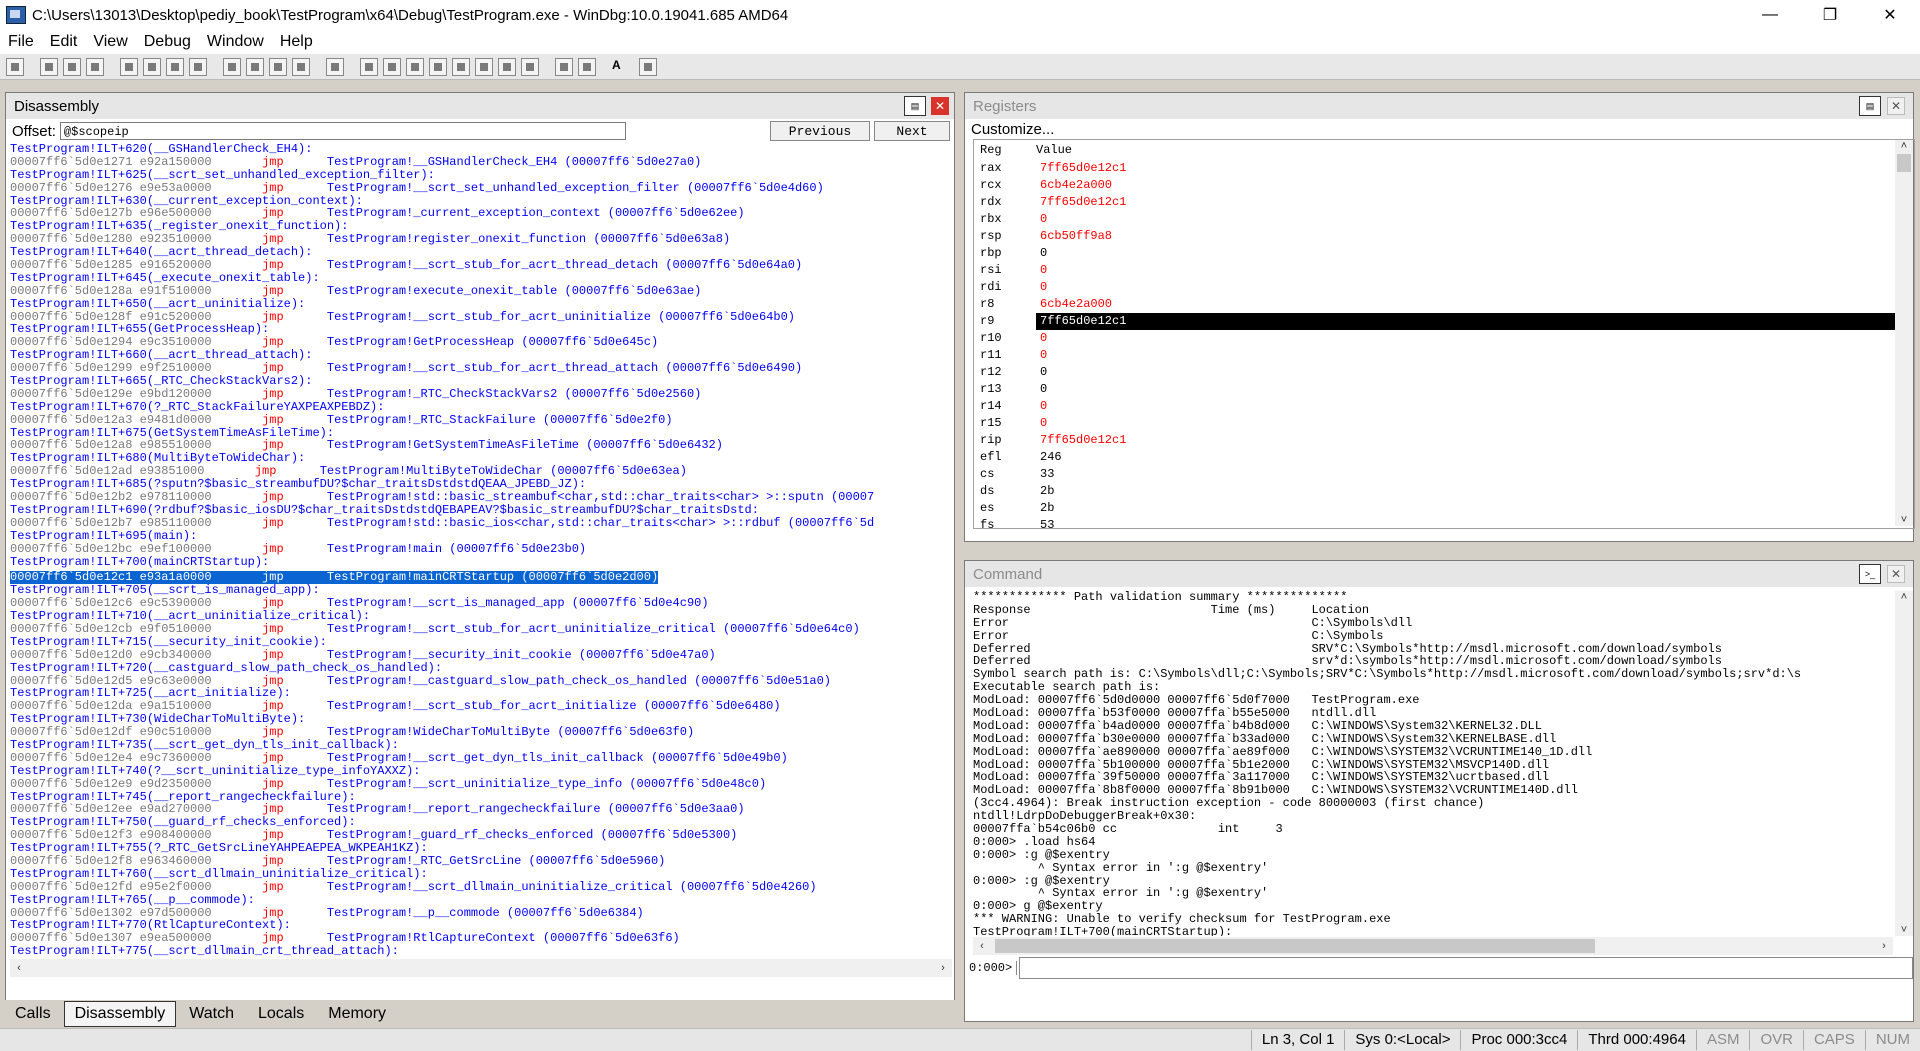 This screenshot has height=1051, width=1920. Describe the element at coordinates (438, 66) in the screenshot. I see `registers-window-icon` at that location.